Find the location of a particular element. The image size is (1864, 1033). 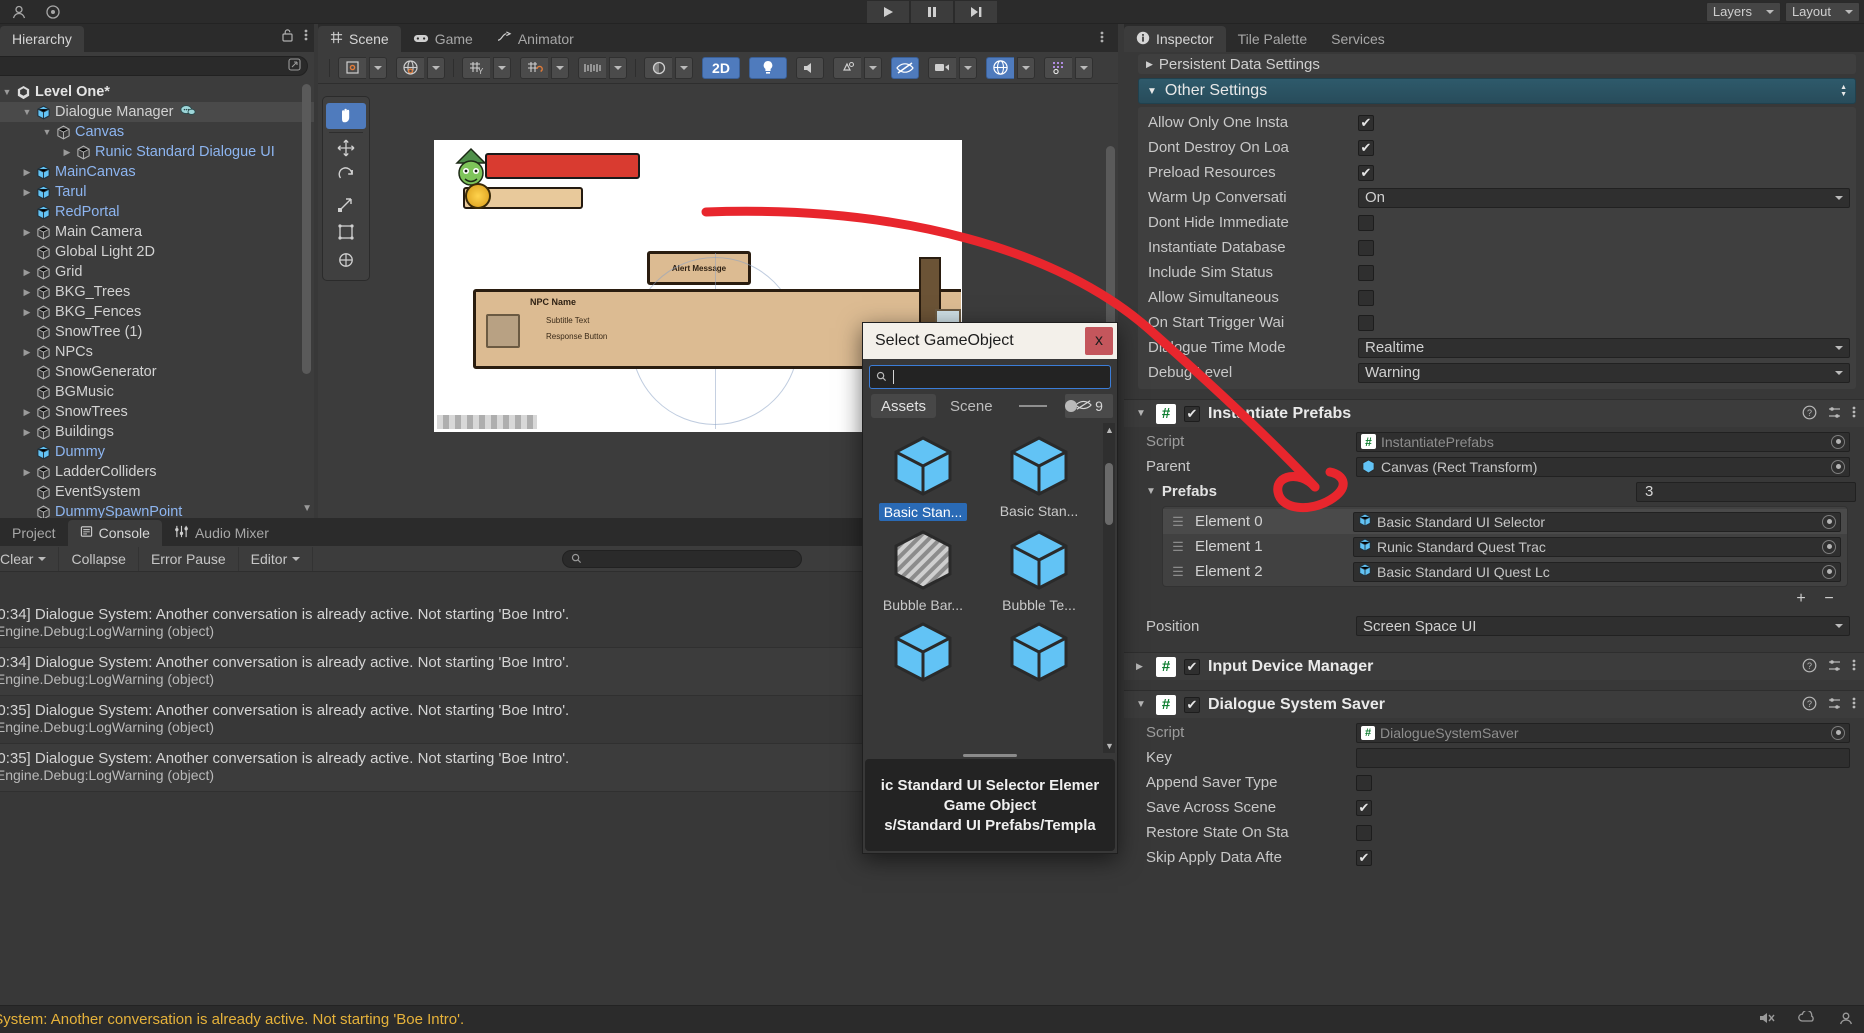

hierarchy-item-bkg-trees: ▶ BKG_Trees is located at coordinates (157, 292).